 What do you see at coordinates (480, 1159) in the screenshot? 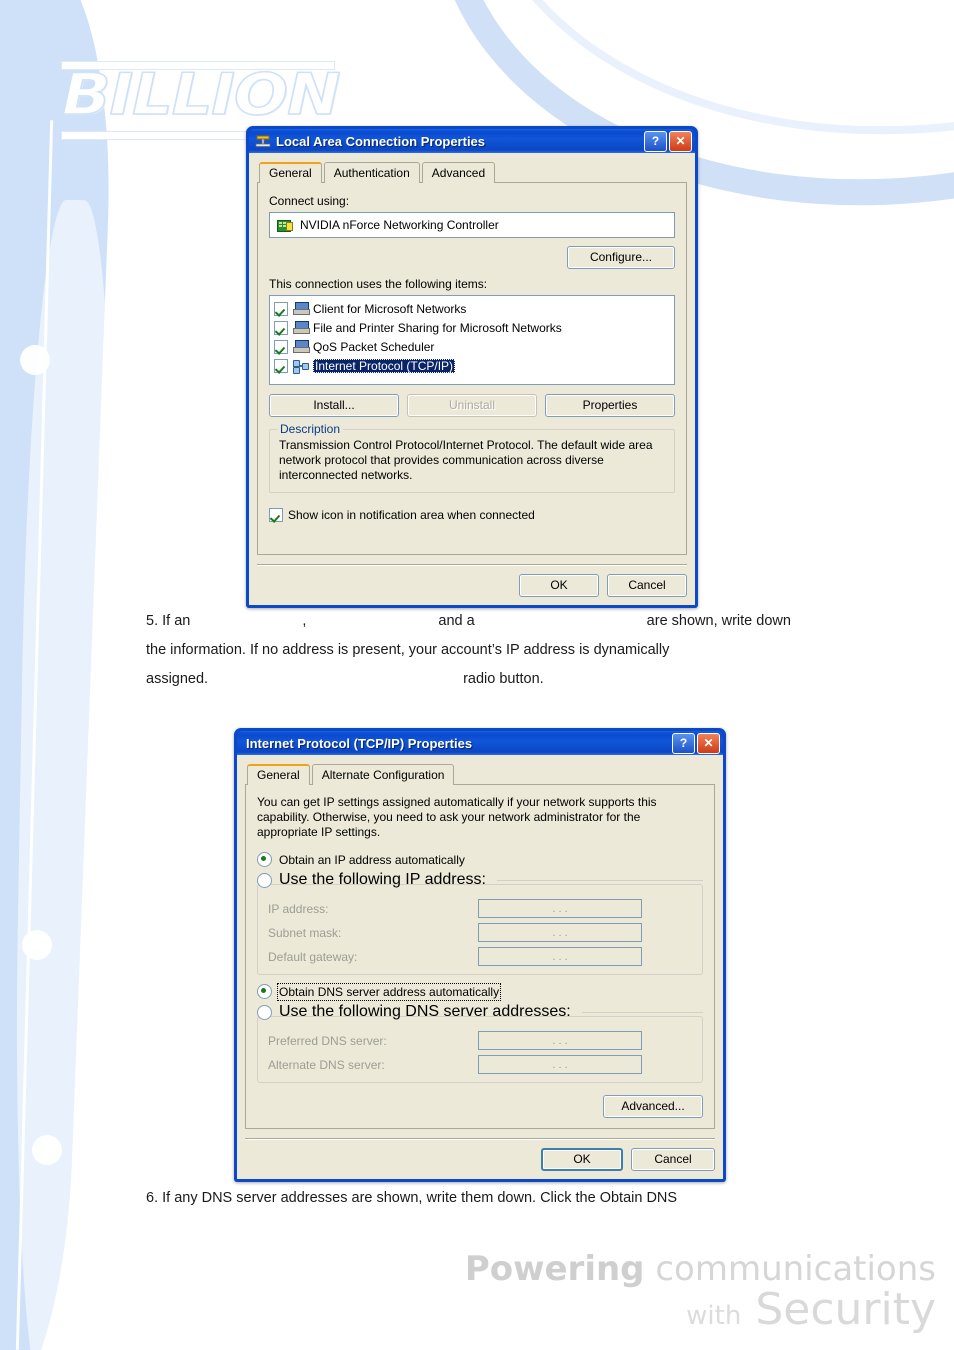
I see `dialog2-button-row: OK Cancel` at bounding box center [480, 1159].